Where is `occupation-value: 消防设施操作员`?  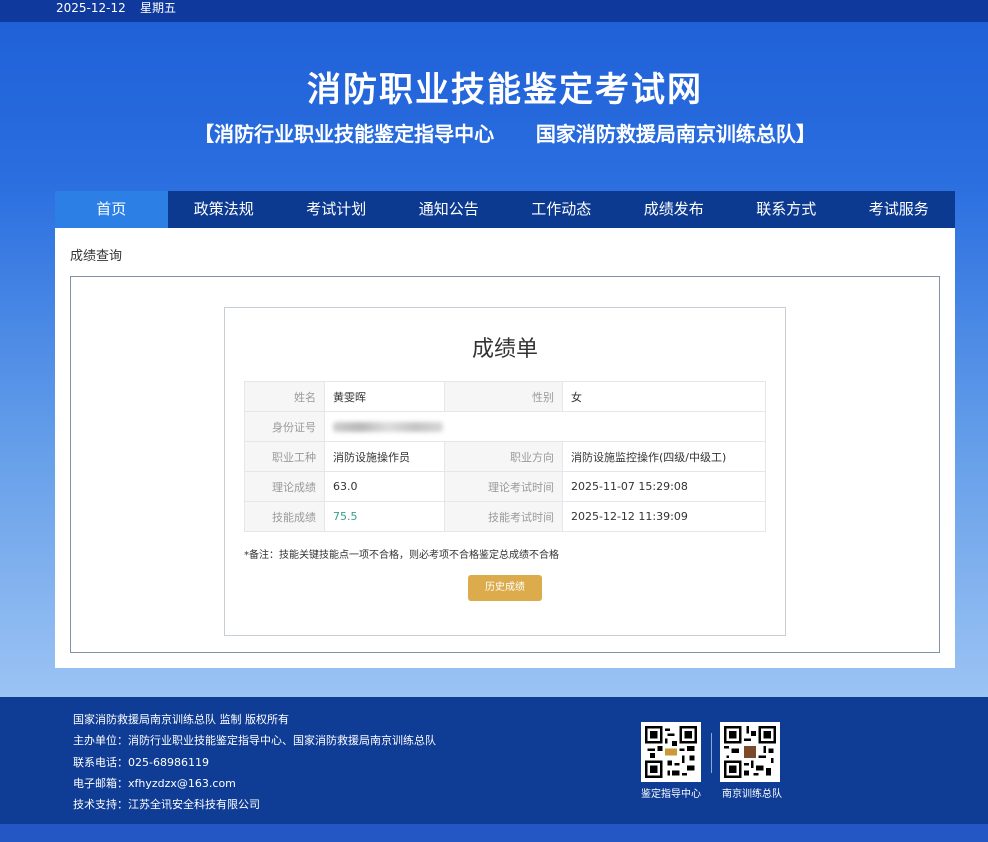 occupation-value: 消防设施操作员 is located at coordinates (384, 456).